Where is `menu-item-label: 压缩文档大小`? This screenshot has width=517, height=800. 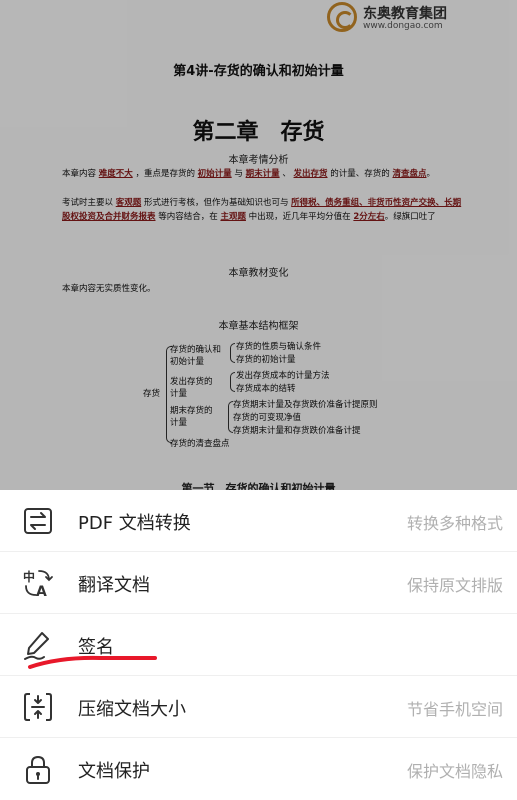
menu-item-label: 压缩文档大小 is located at coordinates (132, 709).